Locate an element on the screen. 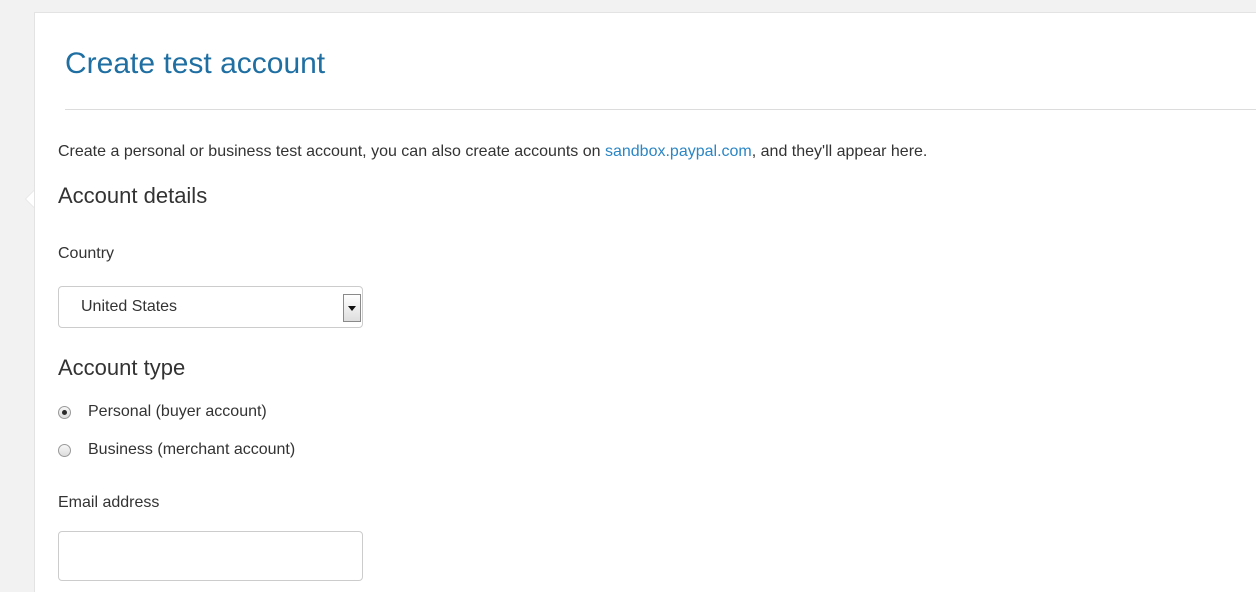 The image size is (1256, 592). email-field is located at coordinates (210, 556).